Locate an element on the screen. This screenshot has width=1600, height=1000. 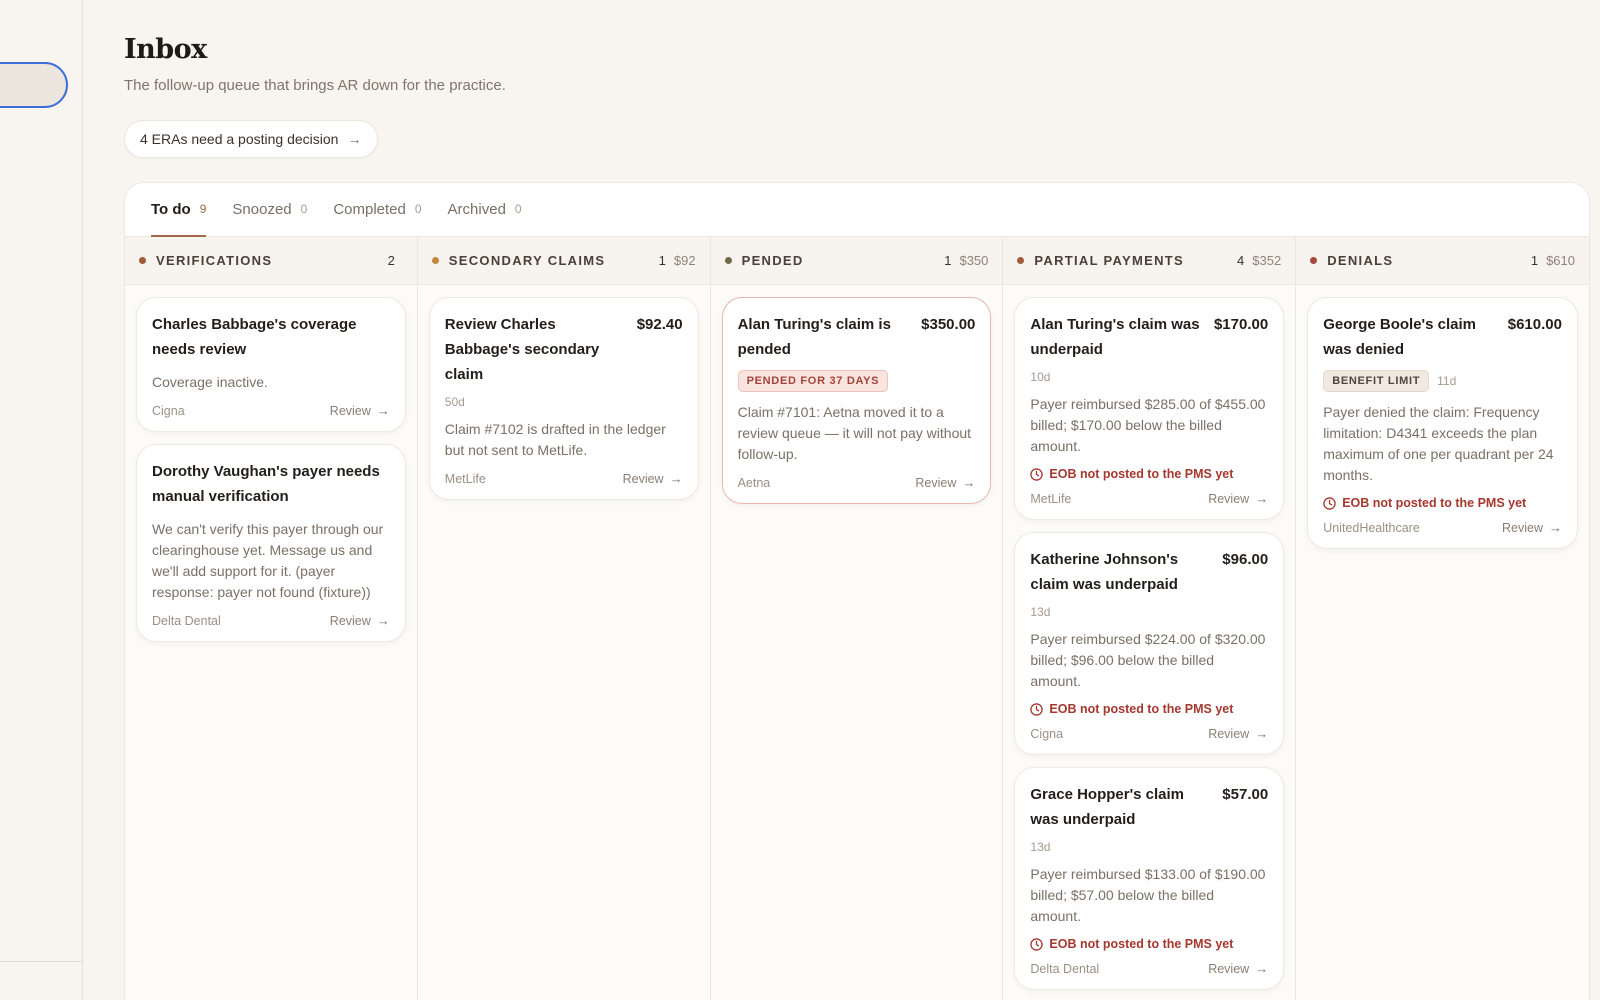
card-footer: Aetna Review → is located at coordinates (857, 482).